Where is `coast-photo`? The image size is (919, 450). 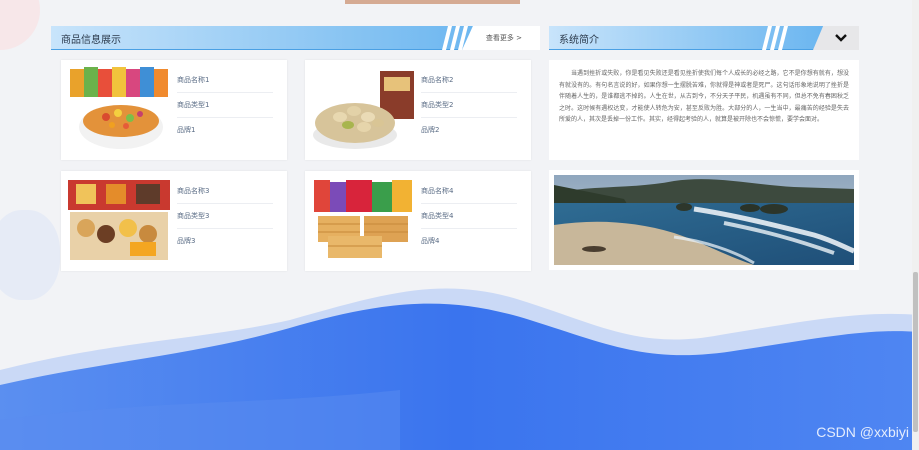 coast-photo is located at coordinates (704, 220).